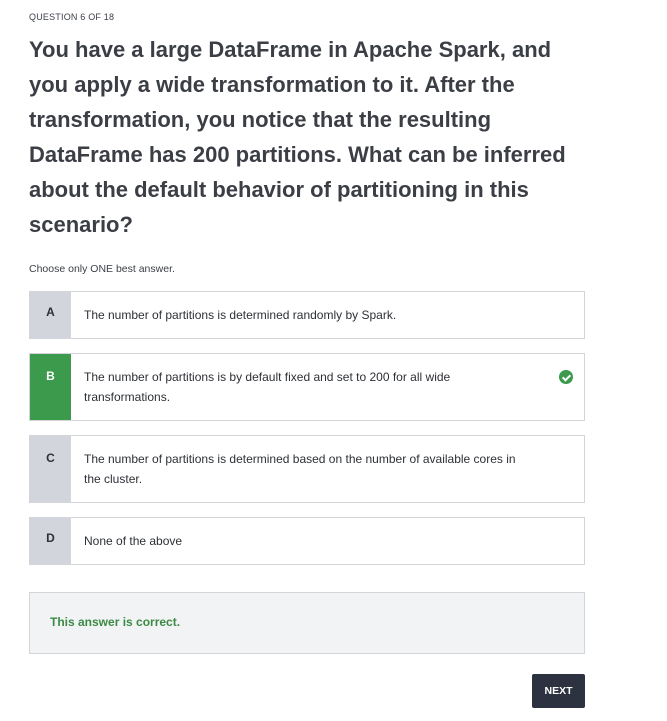 The height and width of the screenshot is (721, 667). Describe the element at coordinates (50, 541) in the screenshot. I see `option-letter: D` at that location.